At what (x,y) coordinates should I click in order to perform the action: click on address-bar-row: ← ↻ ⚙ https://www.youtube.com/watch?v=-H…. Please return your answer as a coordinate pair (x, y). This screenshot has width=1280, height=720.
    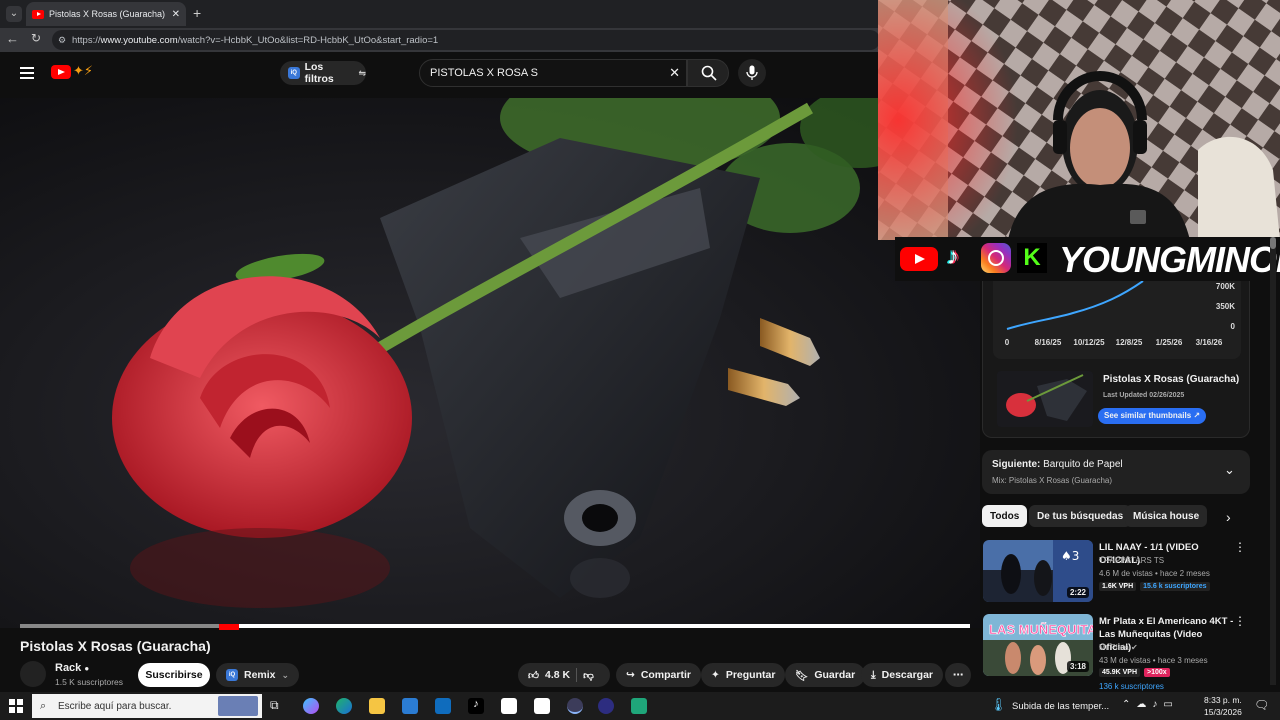
    Looking at the image, I should click on (440, 40).